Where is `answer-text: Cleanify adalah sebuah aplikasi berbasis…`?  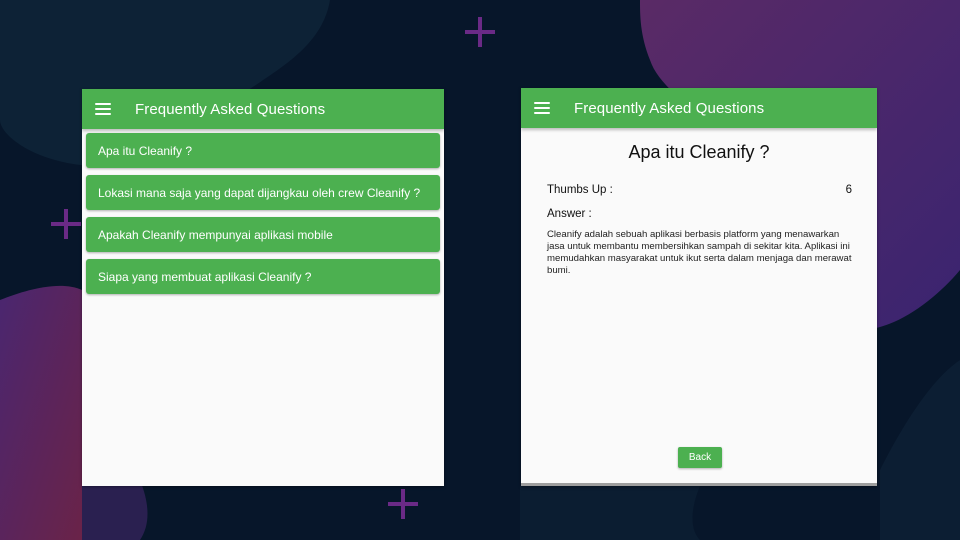
answer-text: Cleanify adalah sebuah aplikasi berbasis… is located at coordinates (699, 252).